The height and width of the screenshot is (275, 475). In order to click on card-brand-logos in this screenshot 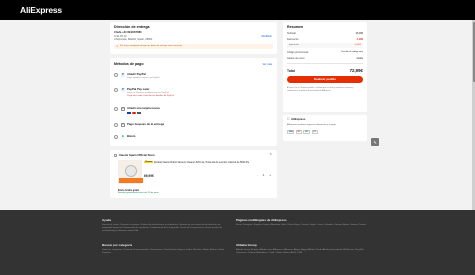, I will do `click(134, 112)`.